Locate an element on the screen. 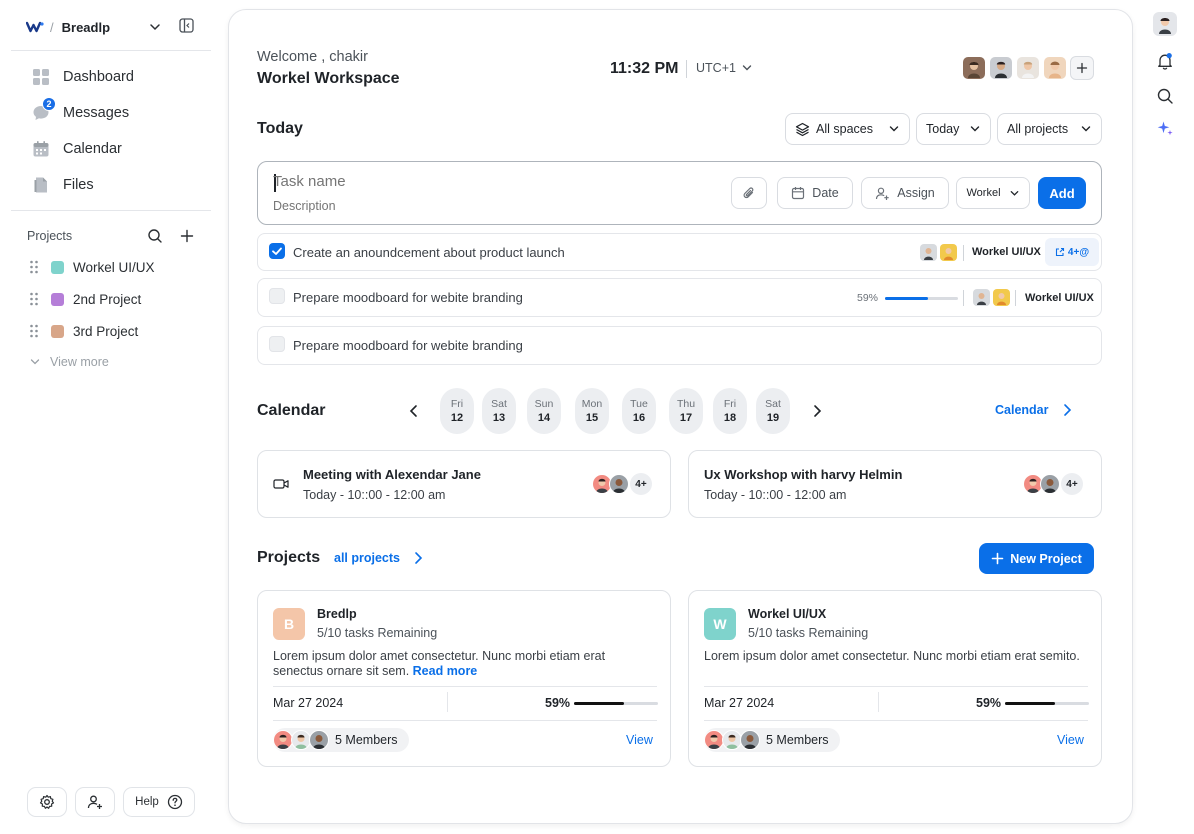 The height and width of the screenshot is (834, 1194). sidebar-item-dashboard: Dashboard is located at coordinates (83, 77).